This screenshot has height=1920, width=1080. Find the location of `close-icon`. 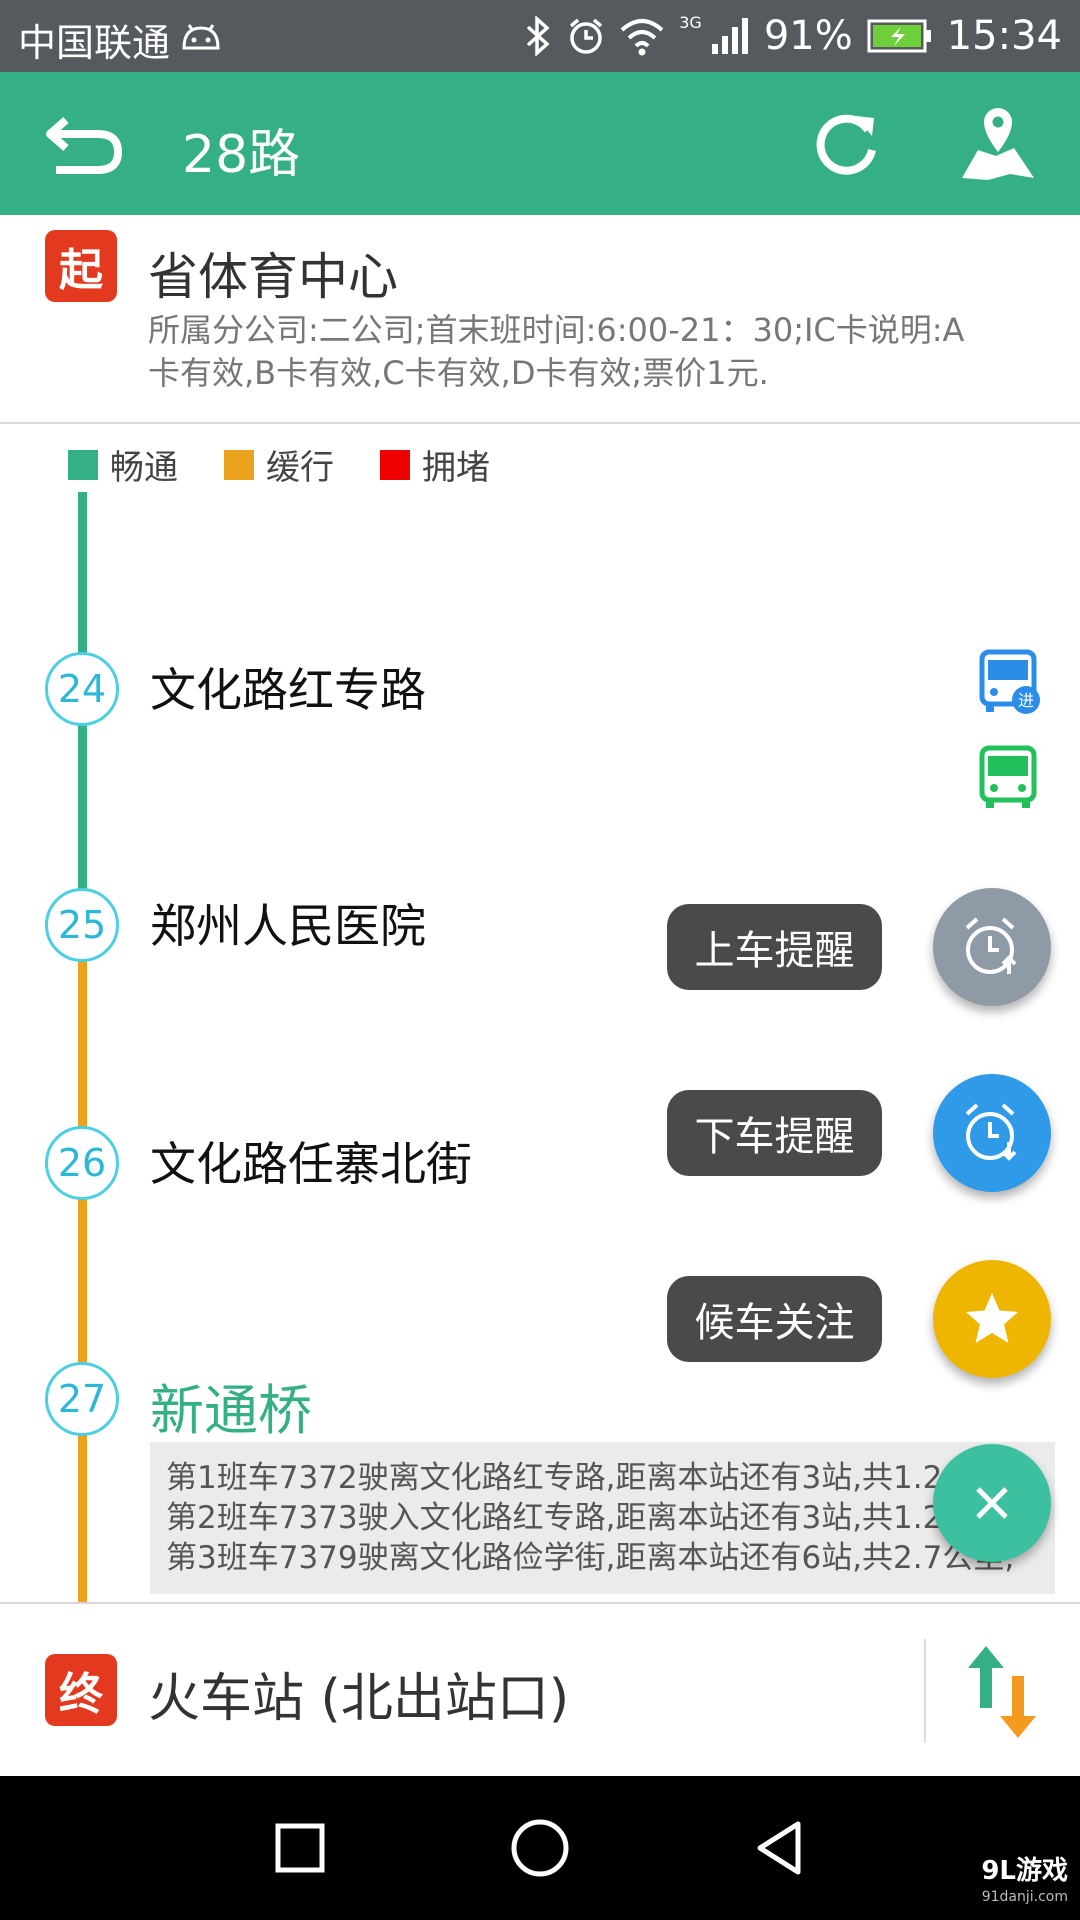

close-icon is located at coordinates (992, 1503).